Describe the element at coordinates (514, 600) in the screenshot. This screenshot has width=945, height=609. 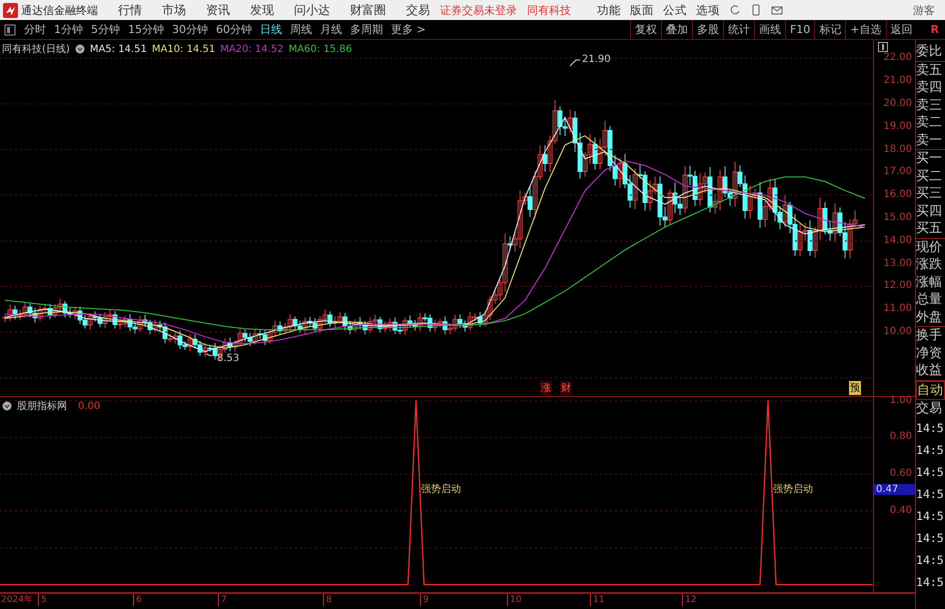
I see `month-label: 10` at that location.